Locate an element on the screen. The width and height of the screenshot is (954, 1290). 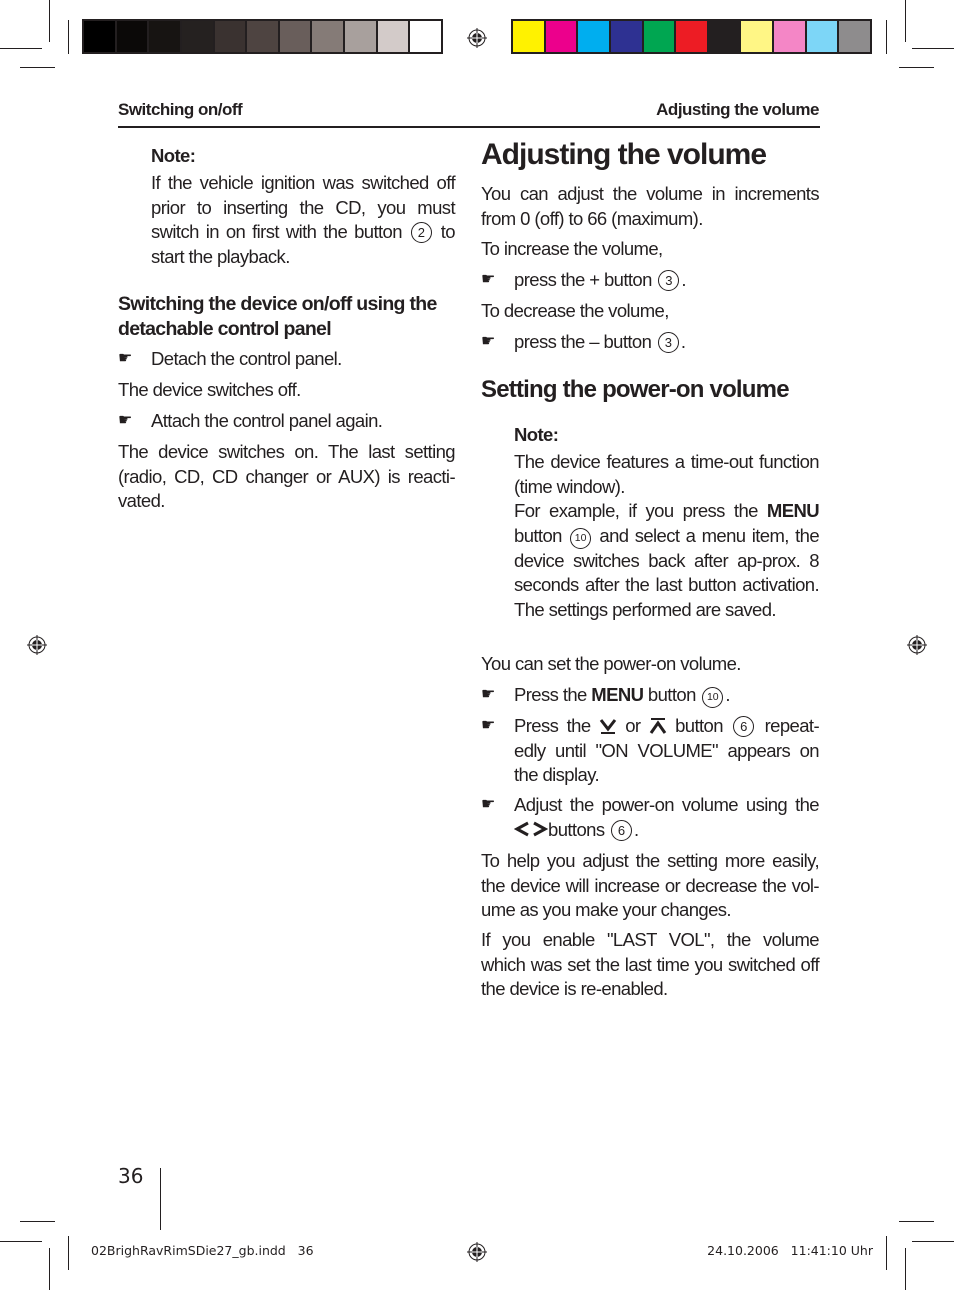
running-header-left: Switching on/off is located at coordinates (180, 109).